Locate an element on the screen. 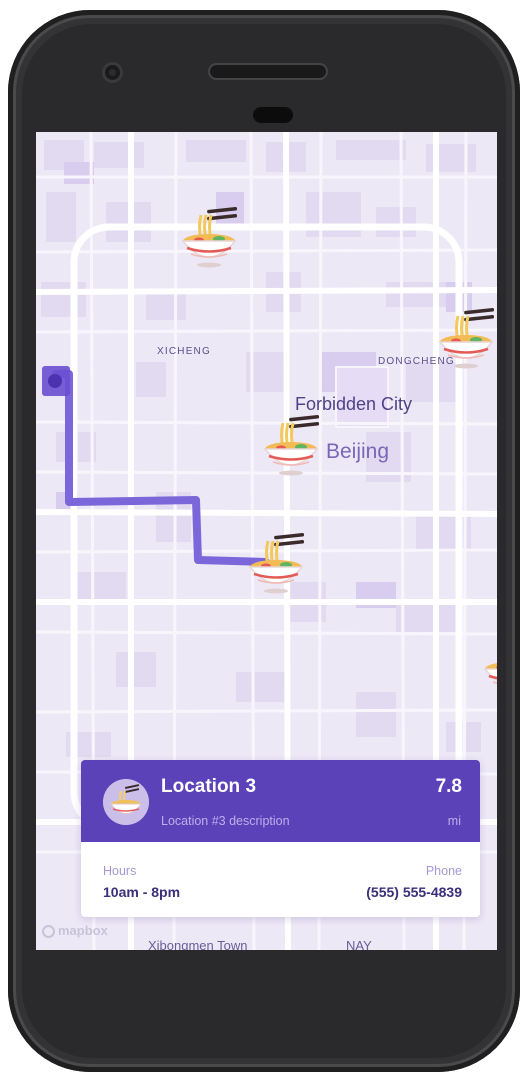 The image size is (526, 1080). proximity-sensor is located at coordinates (273, 115).